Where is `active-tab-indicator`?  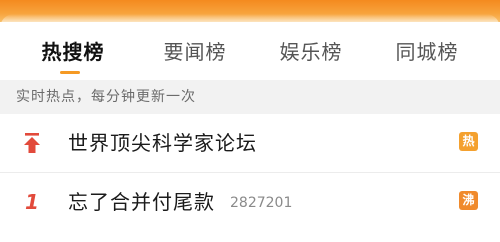
active-tab-indicator is located at coordinates (70, 72).